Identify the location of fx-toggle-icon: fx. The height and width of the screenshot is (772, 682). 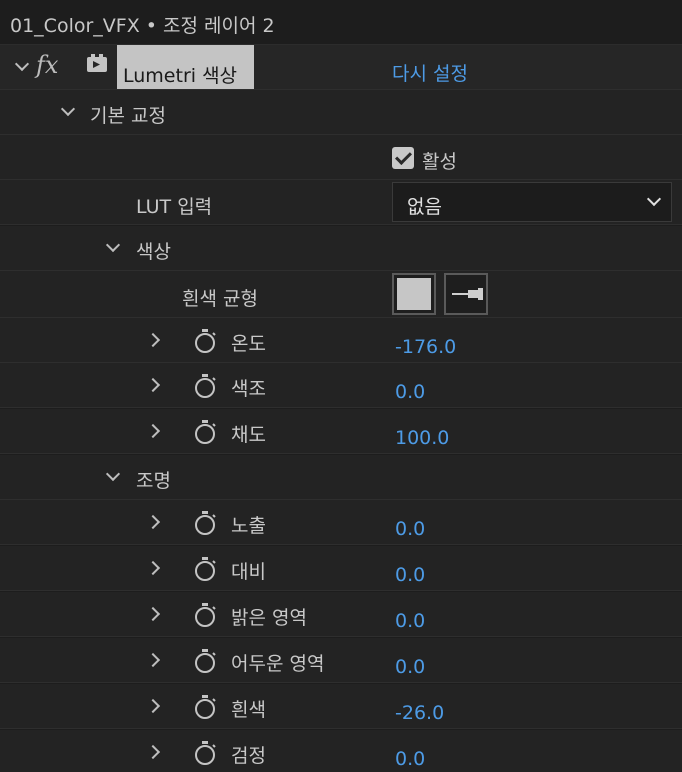
(47, 65).